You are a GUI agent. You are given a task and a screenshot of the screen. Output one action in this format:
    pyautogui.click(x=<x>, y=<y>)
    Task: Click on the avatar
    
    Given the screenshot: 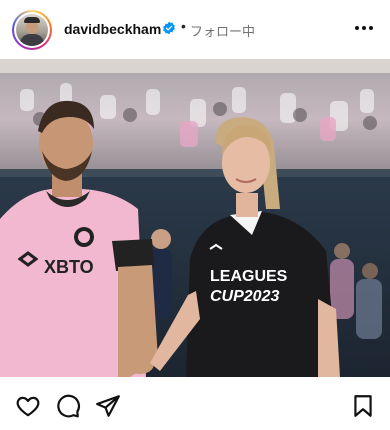 What is the action you would take?
    pyautogui.click(x=32, y=30)
    